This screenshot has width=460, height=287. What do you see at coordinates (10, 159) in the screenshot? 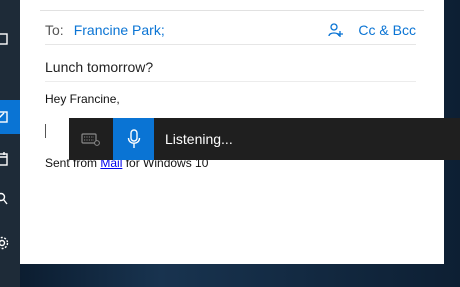
I see `calendar-icon` at bounding box center [10, 159].